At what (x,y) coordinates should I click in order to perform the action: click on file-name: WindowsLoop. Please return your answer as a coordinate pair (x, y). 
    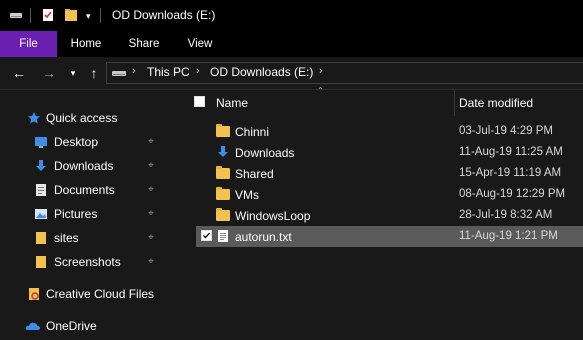
    Looking at the image, I should click on (273, 216).